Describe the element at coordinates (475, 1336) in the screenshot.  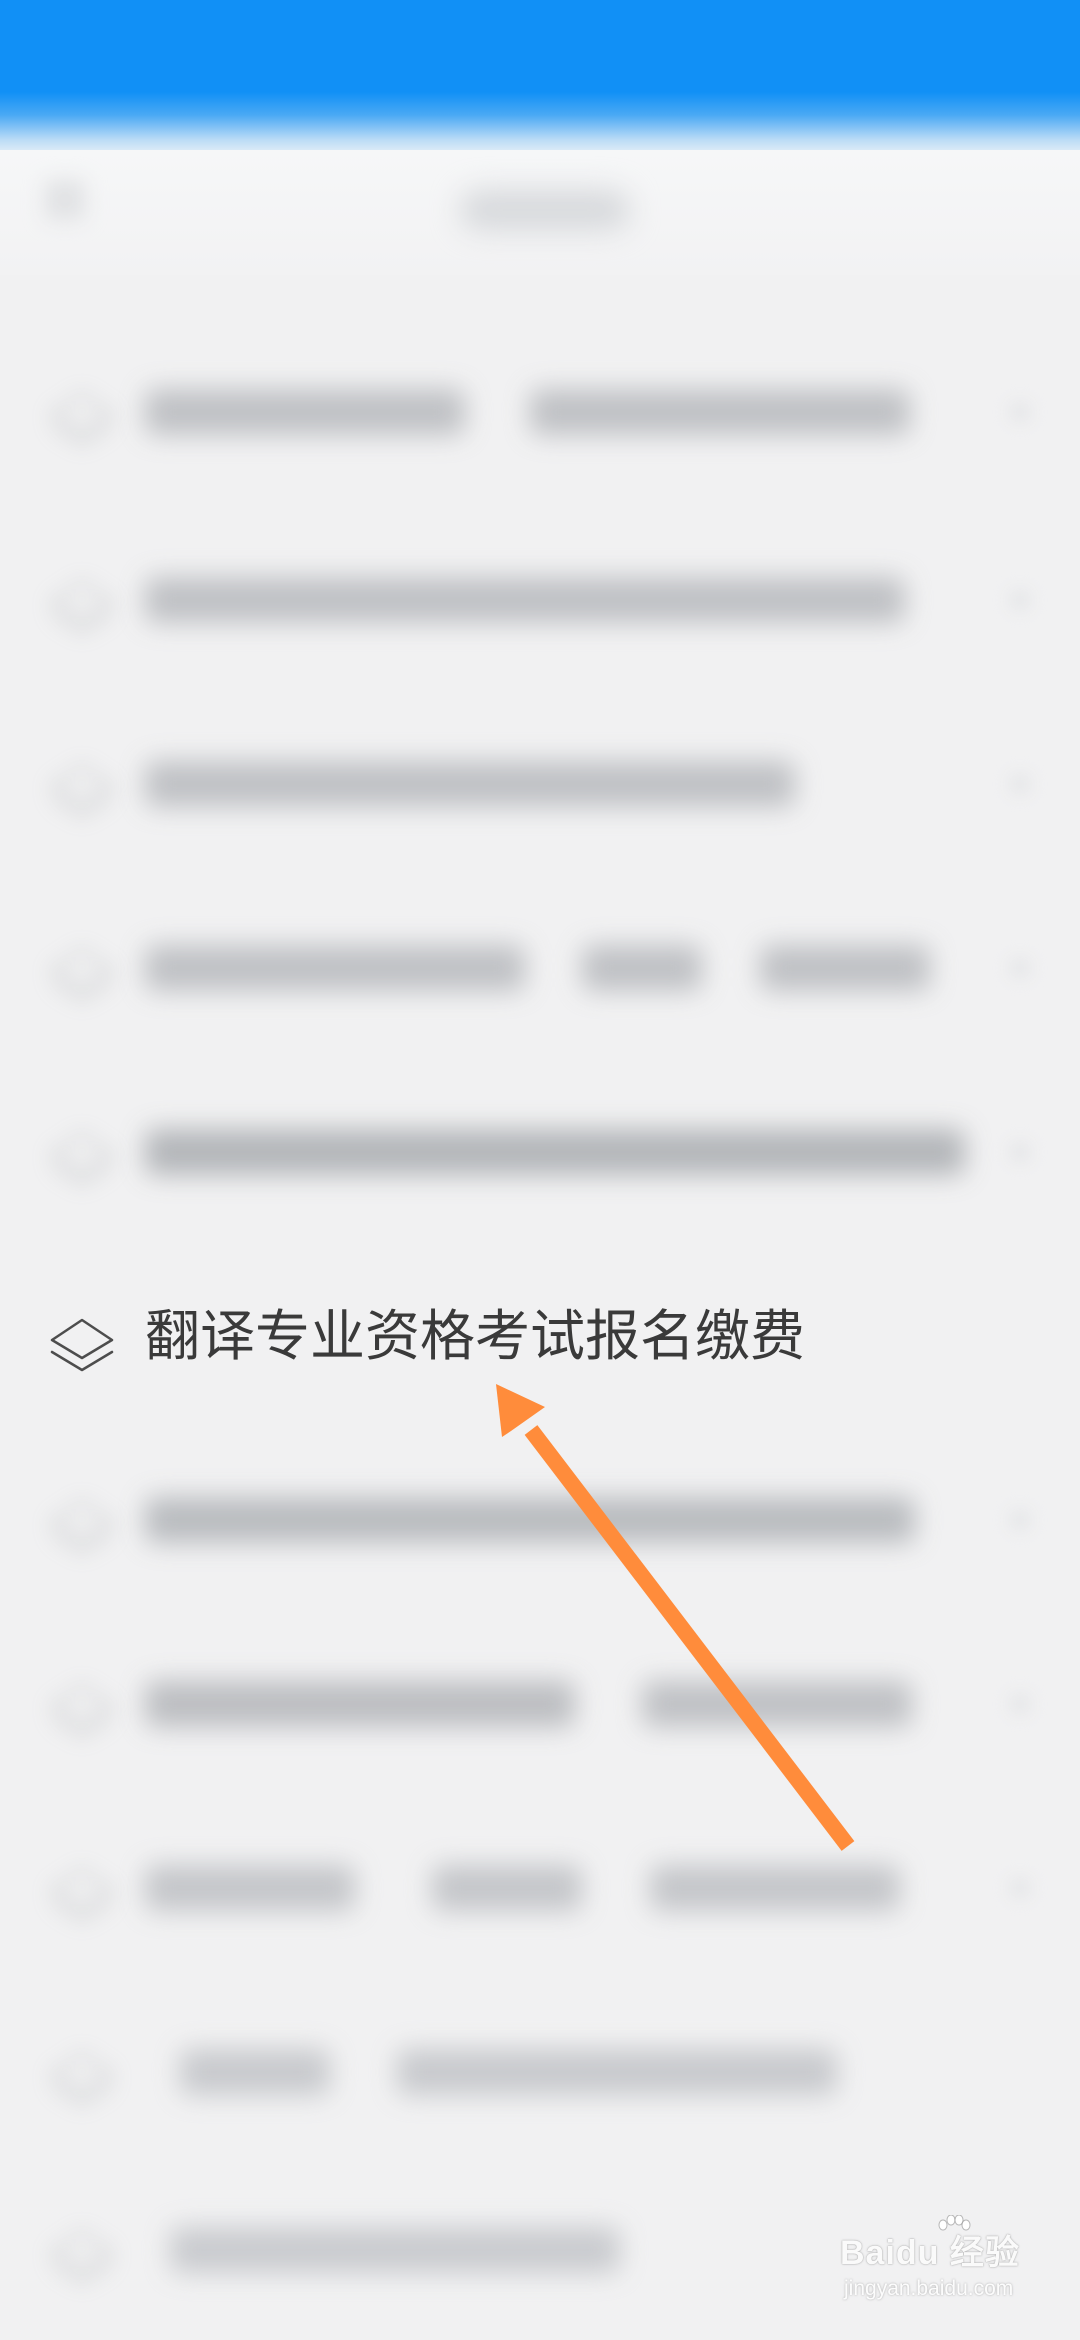
I see `menu-item-label: 翻译专业资格考试报名缴费` at that location.